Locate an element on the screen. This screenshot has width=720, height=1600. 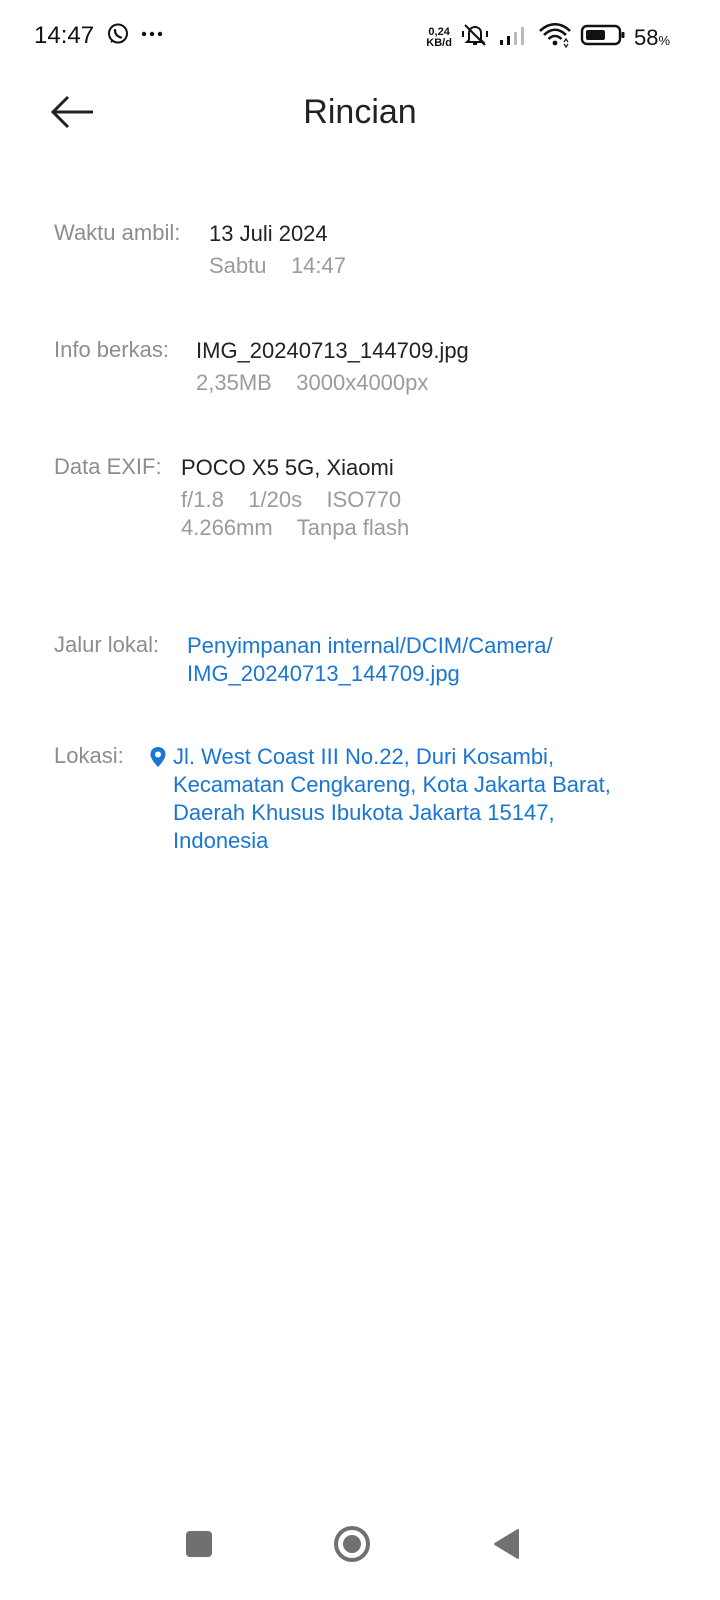
home-button is located at coordinates (352, 1546).